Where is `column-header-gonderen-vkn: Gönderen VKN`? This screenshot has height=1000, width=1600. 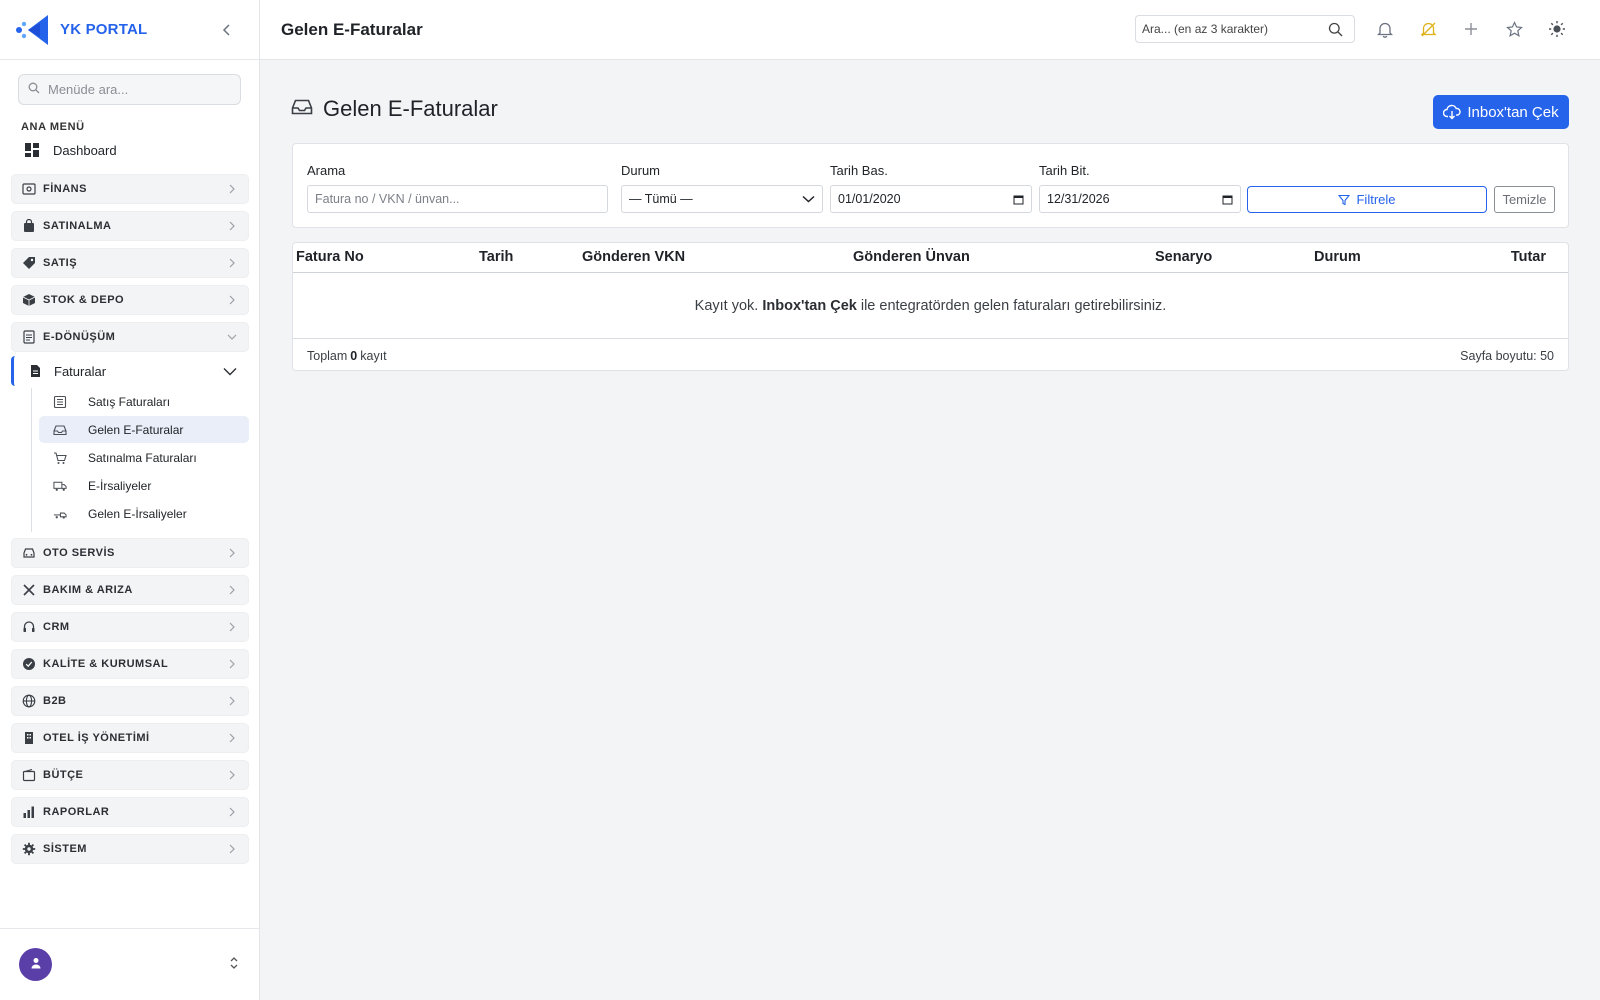
column-header-gonderen-vkn: Gönderen VKN is located at coordinates (633, 257).